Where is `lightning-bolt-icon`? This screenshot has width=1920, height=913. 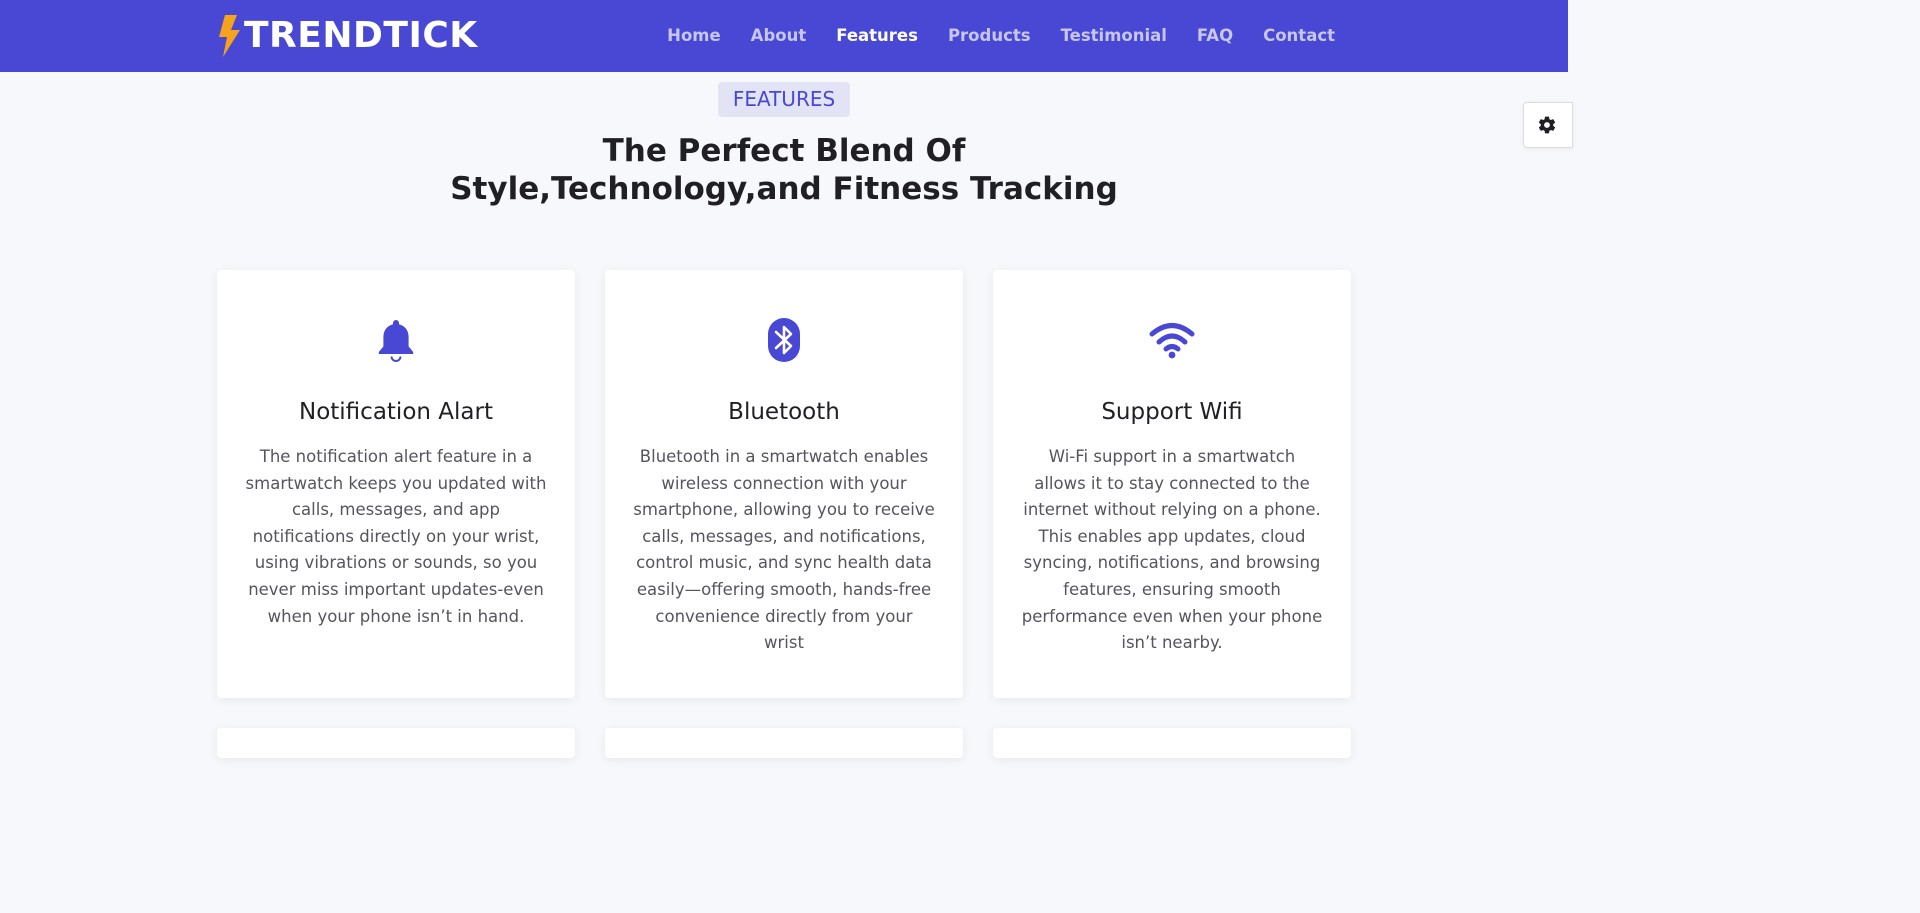
lightning-bolt-icon is located at coordinates (229, 36).